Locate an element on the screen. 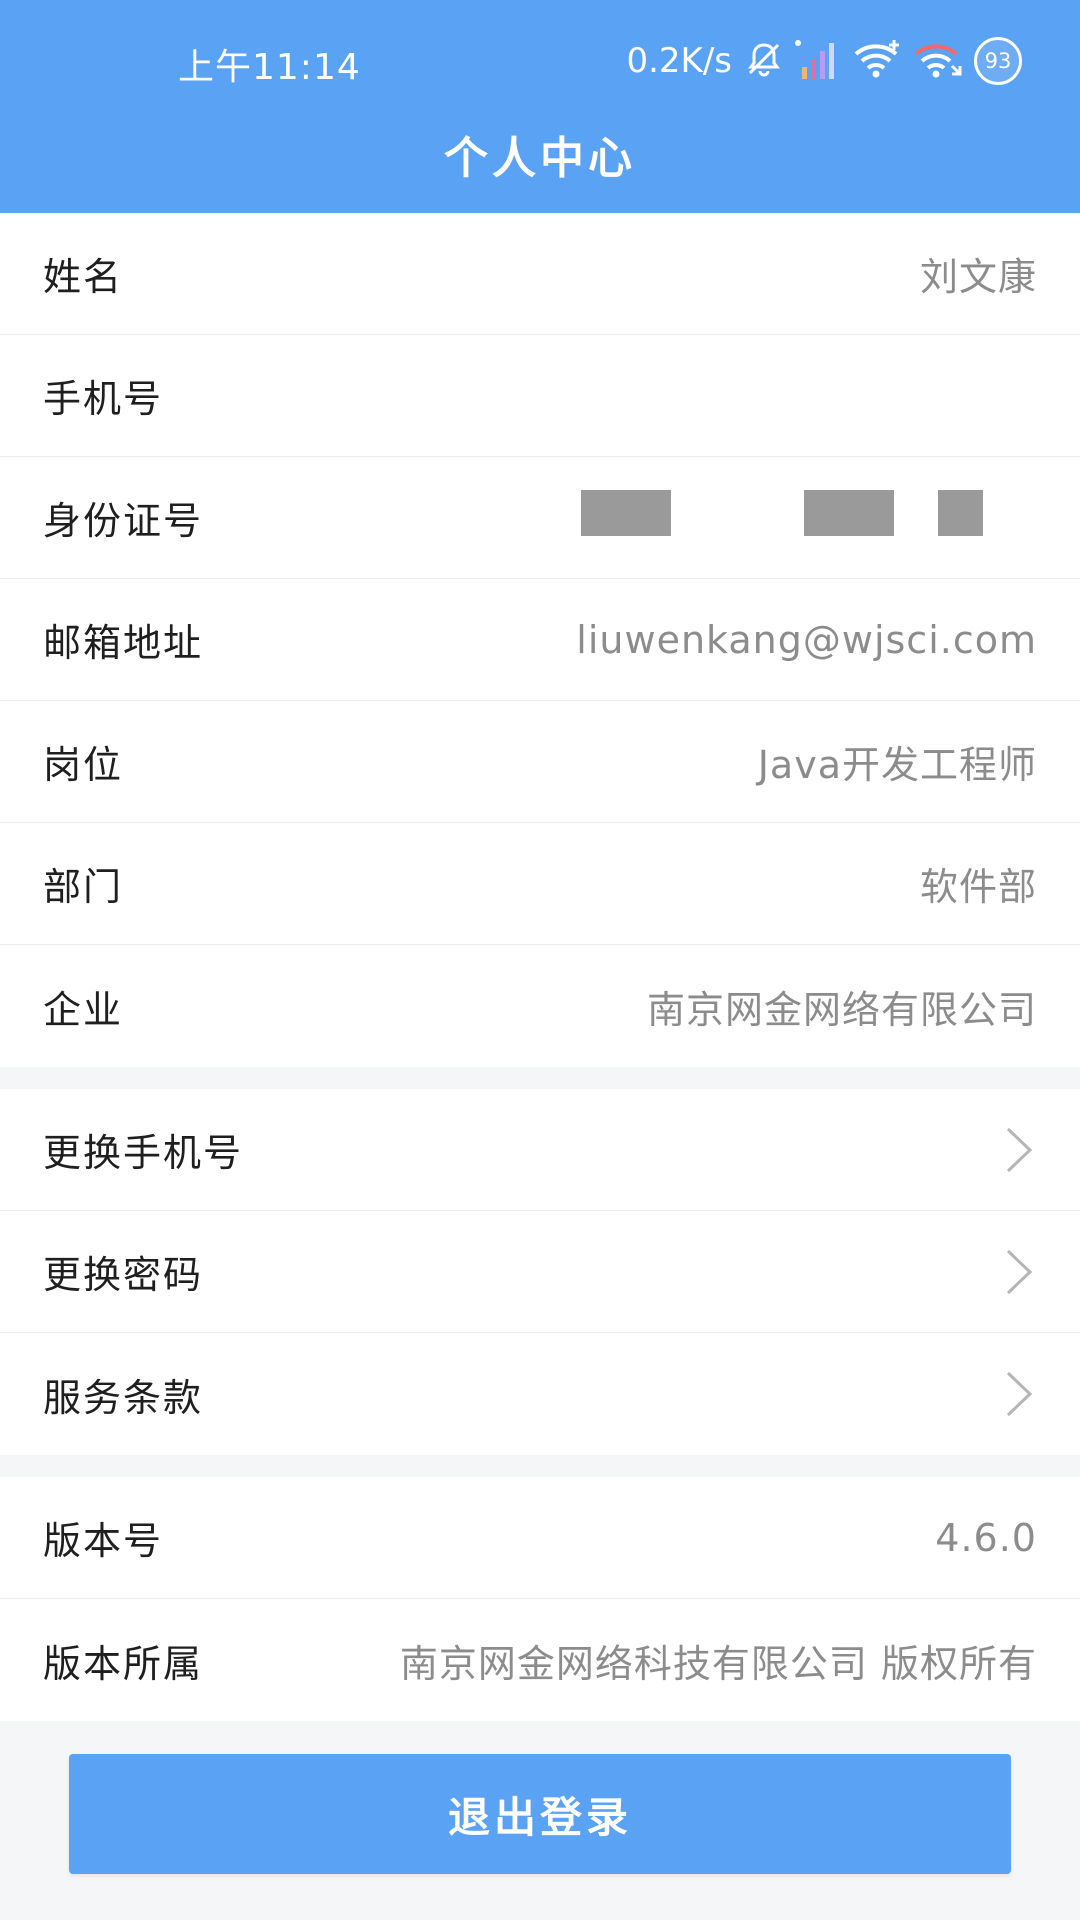  copyright-label: 版本所属 is located at coordinates (123, 1663).